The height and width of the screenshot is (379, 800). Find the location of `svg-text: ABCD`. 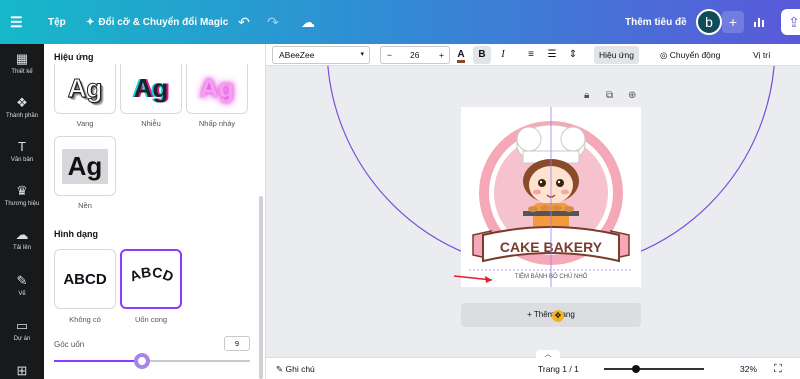

svg-text: ABCD is located at coordinates (151, 275).